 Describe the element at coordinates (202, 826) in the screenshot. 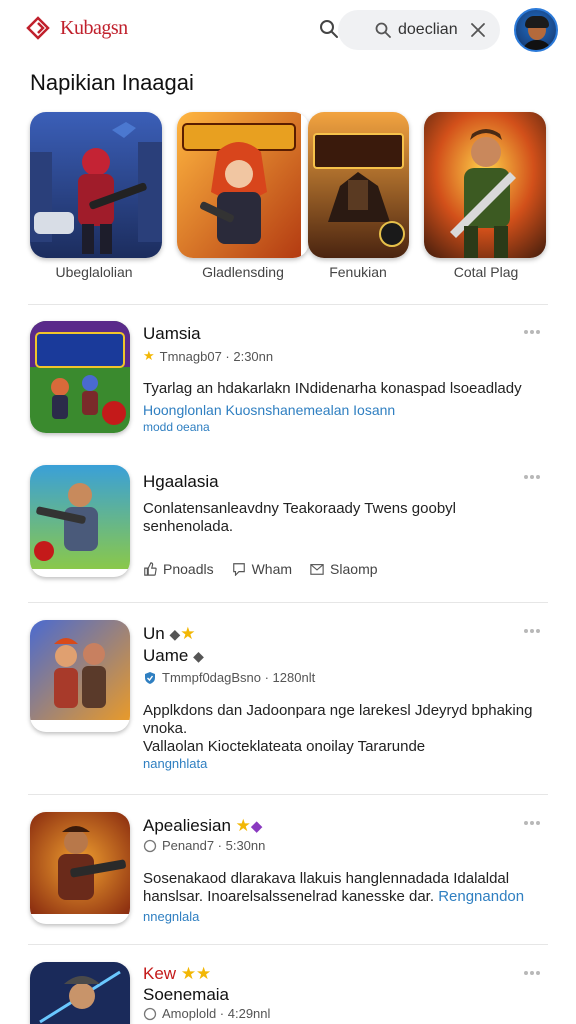

I see `feed-title: Apealiesian ★◆` at that location.